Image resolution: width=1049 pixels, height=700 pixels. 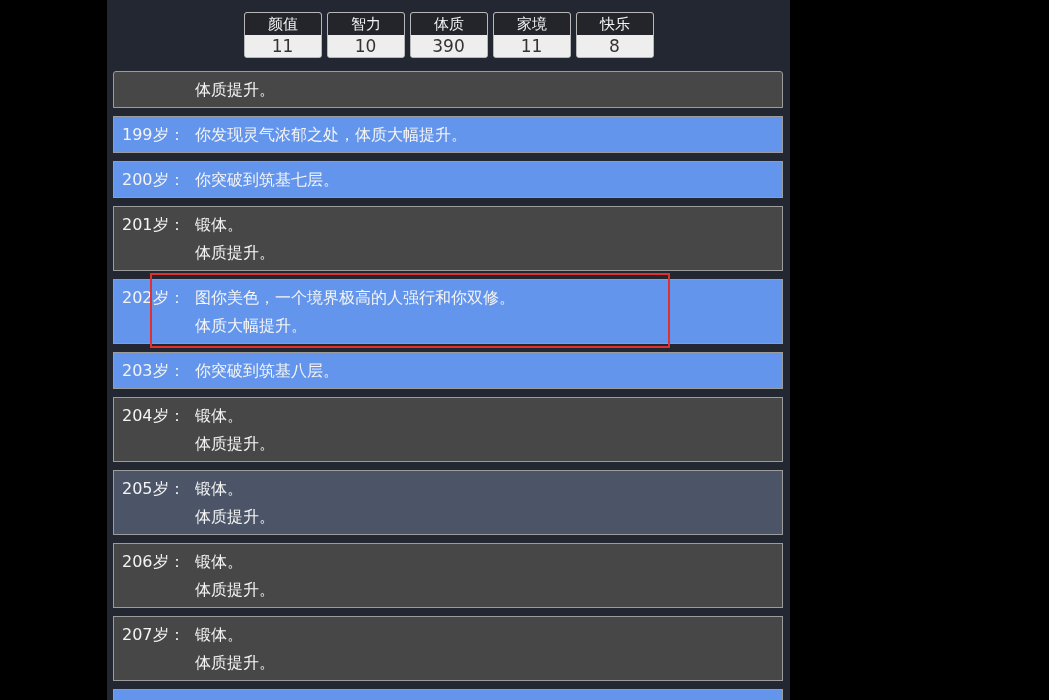 What do you see at coordinates (154, 416) in the screenshot?
I see `age-label: 204岁：` at bounding box center [154, 416].